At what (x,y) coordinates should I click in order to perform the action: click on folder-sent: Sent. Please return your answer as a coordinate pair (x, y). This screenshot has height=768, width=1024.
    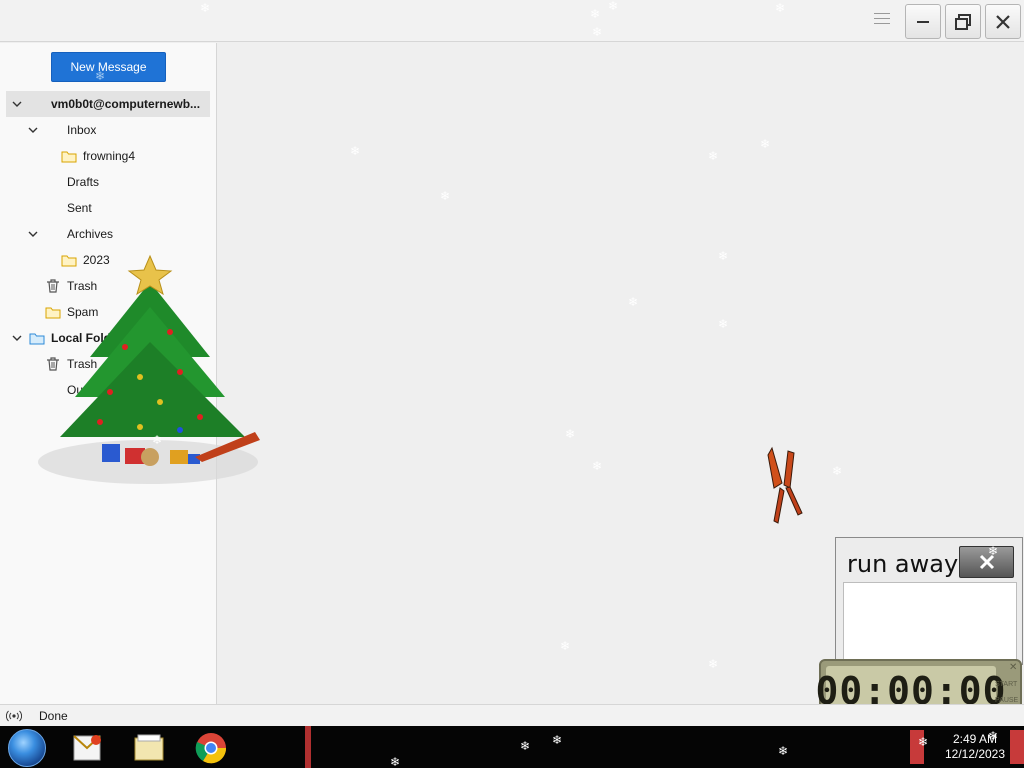
    Looking at the image, I should click on (108, 208).